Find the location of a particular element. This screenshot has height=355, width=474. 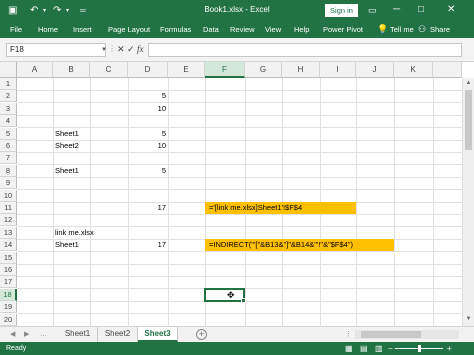

column-header-b: B is located at coordinates (71, 70).